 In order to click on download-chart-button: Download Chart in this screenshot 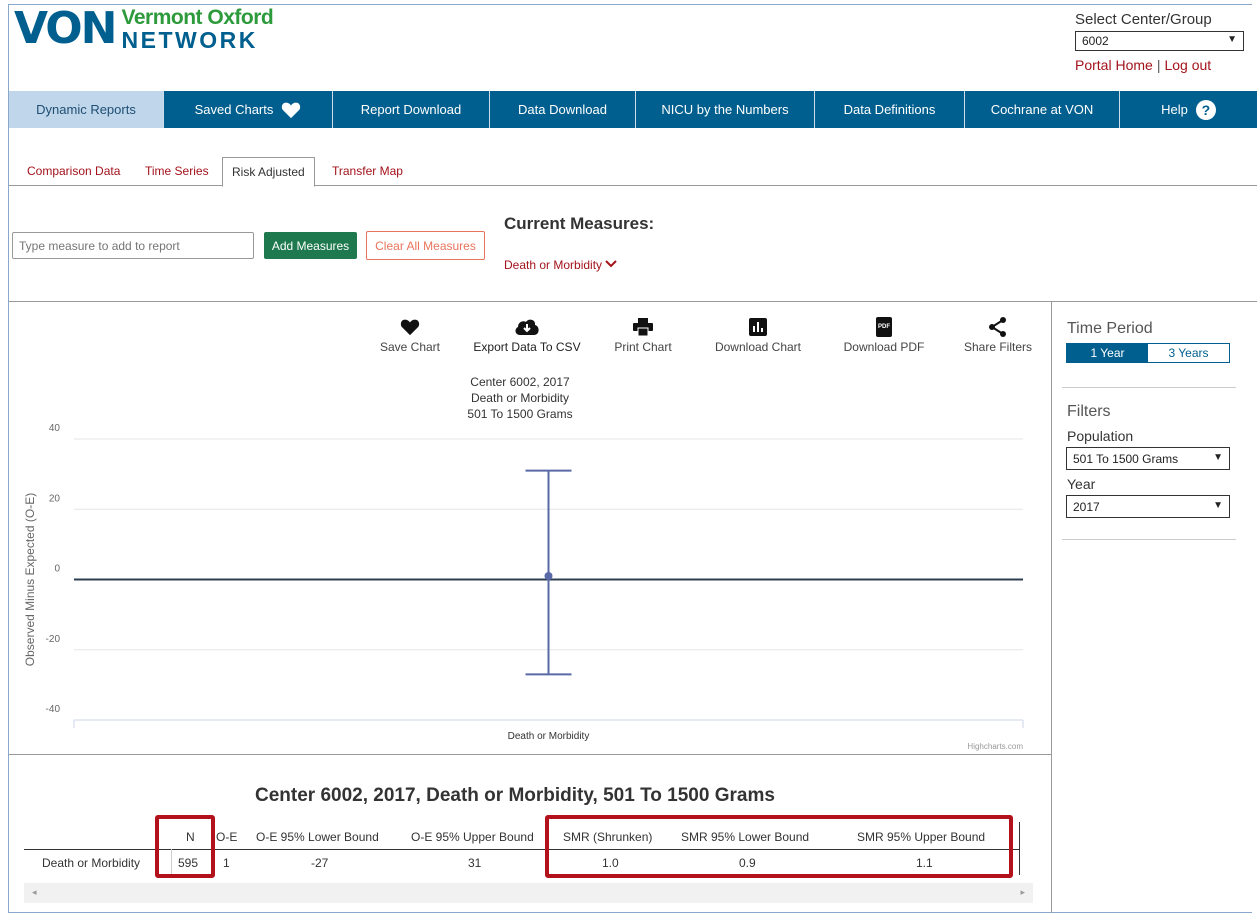, I will do `click(758, 335)`.